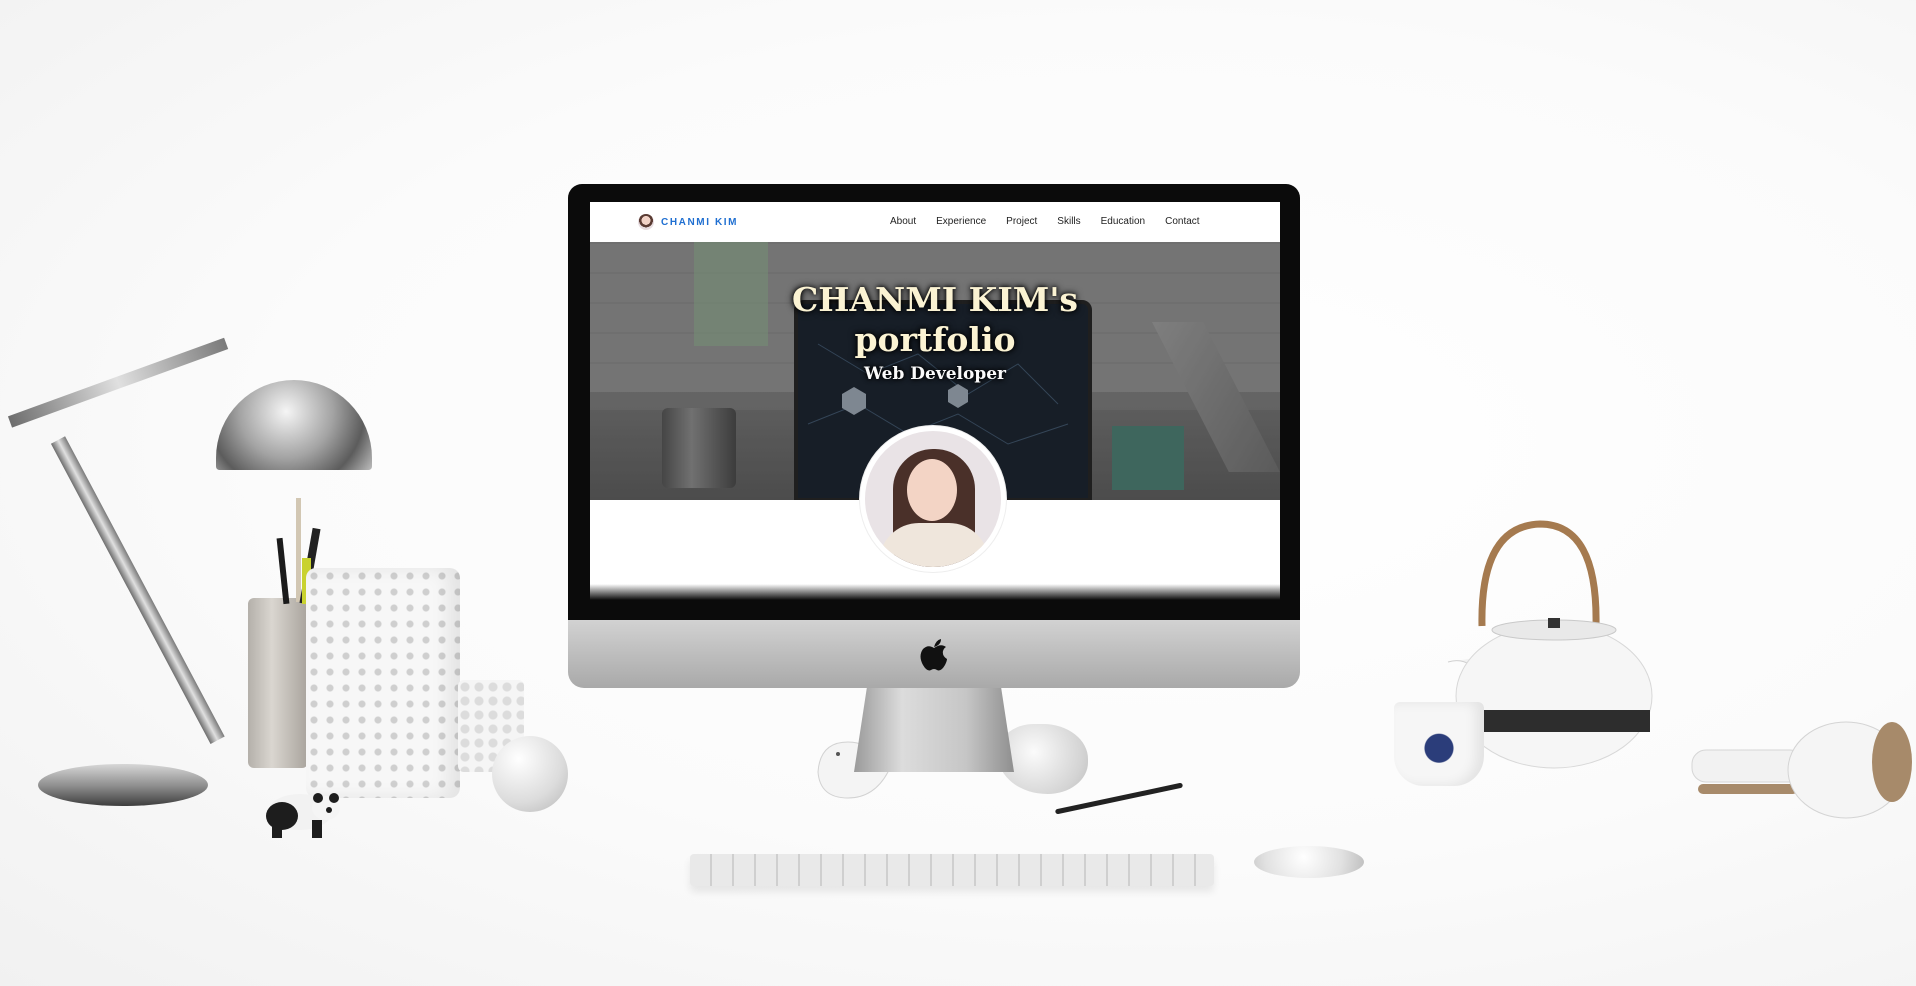 This screenshot has height=986, width=1916. What do you see at coordinates (935, 299) in the screenshot?
I see `hero-title-line1: CHANMI KIM's` at bounding box center [935, 299].